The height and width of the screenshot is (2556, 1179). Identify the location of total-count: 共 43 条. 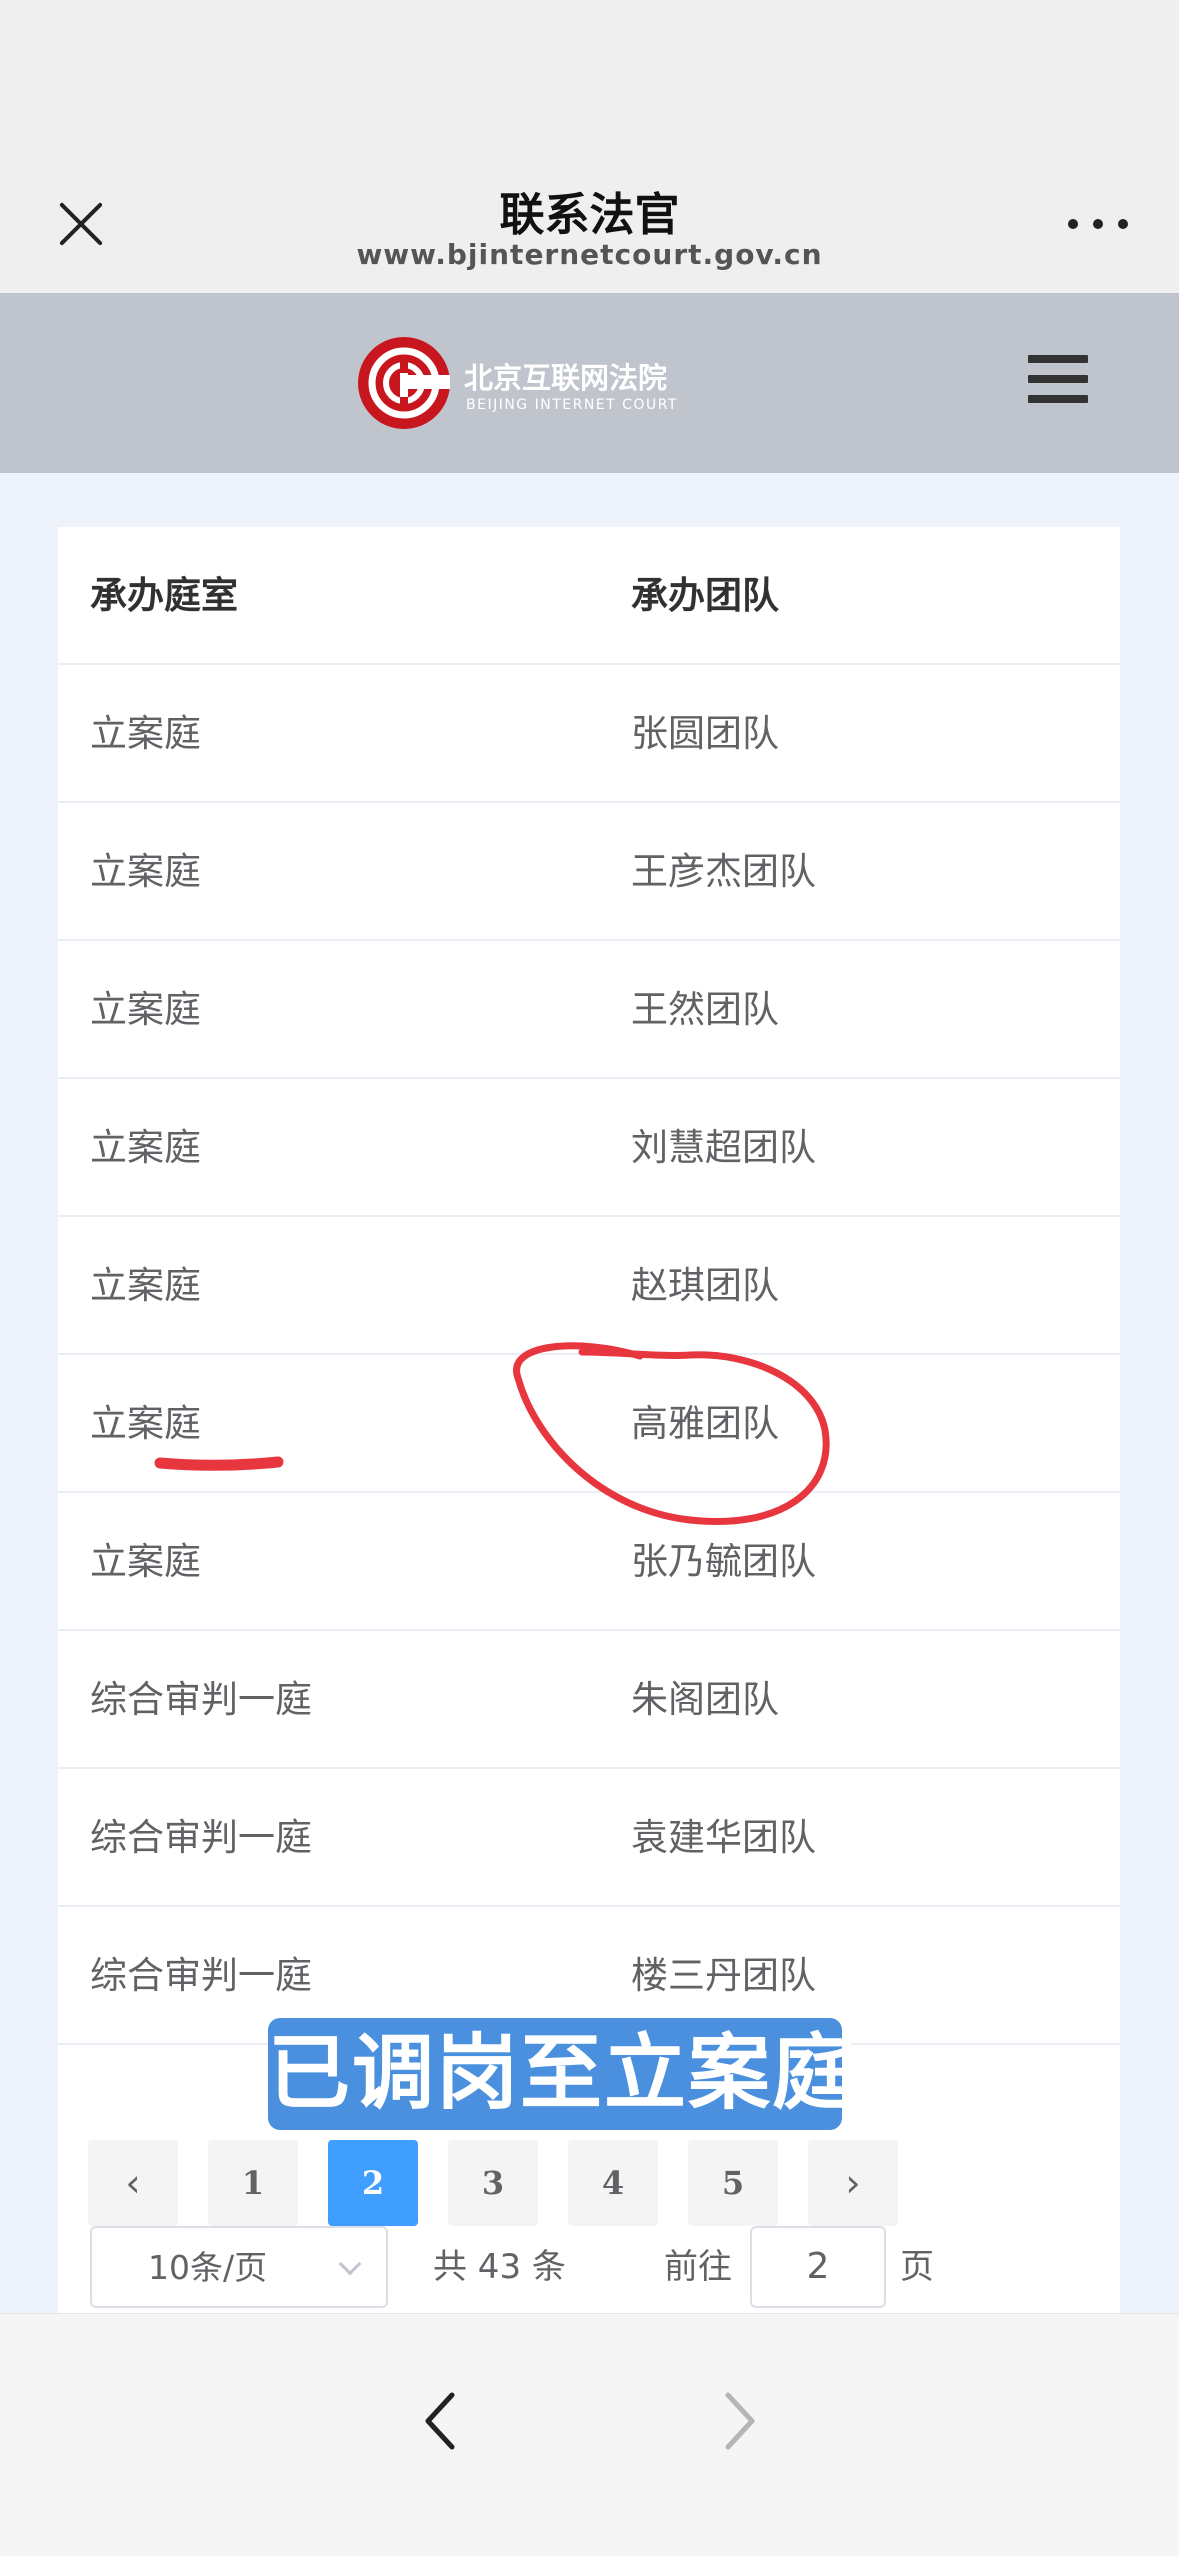
(499, 2267).